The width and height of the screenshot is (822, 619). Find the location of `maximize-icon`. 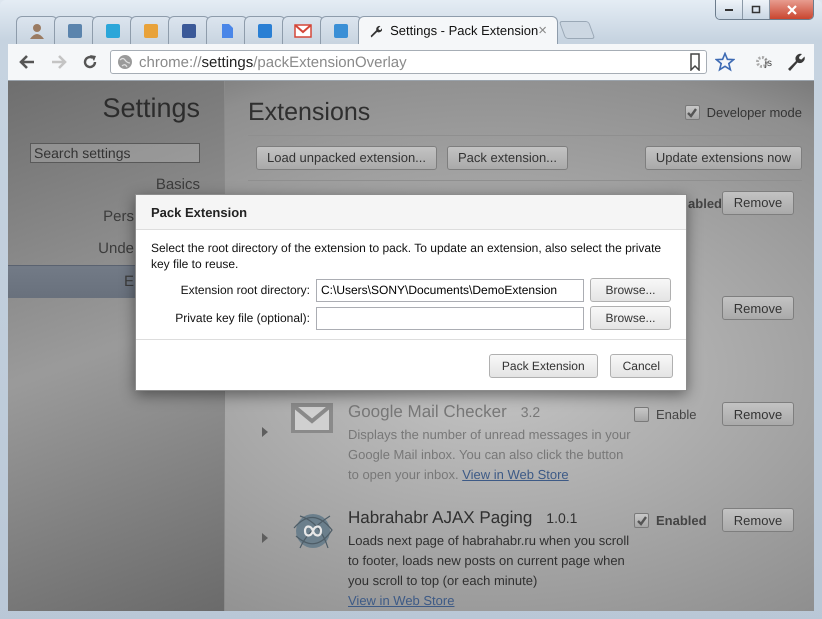

maximize-icon is located at coordinates (756, 9).